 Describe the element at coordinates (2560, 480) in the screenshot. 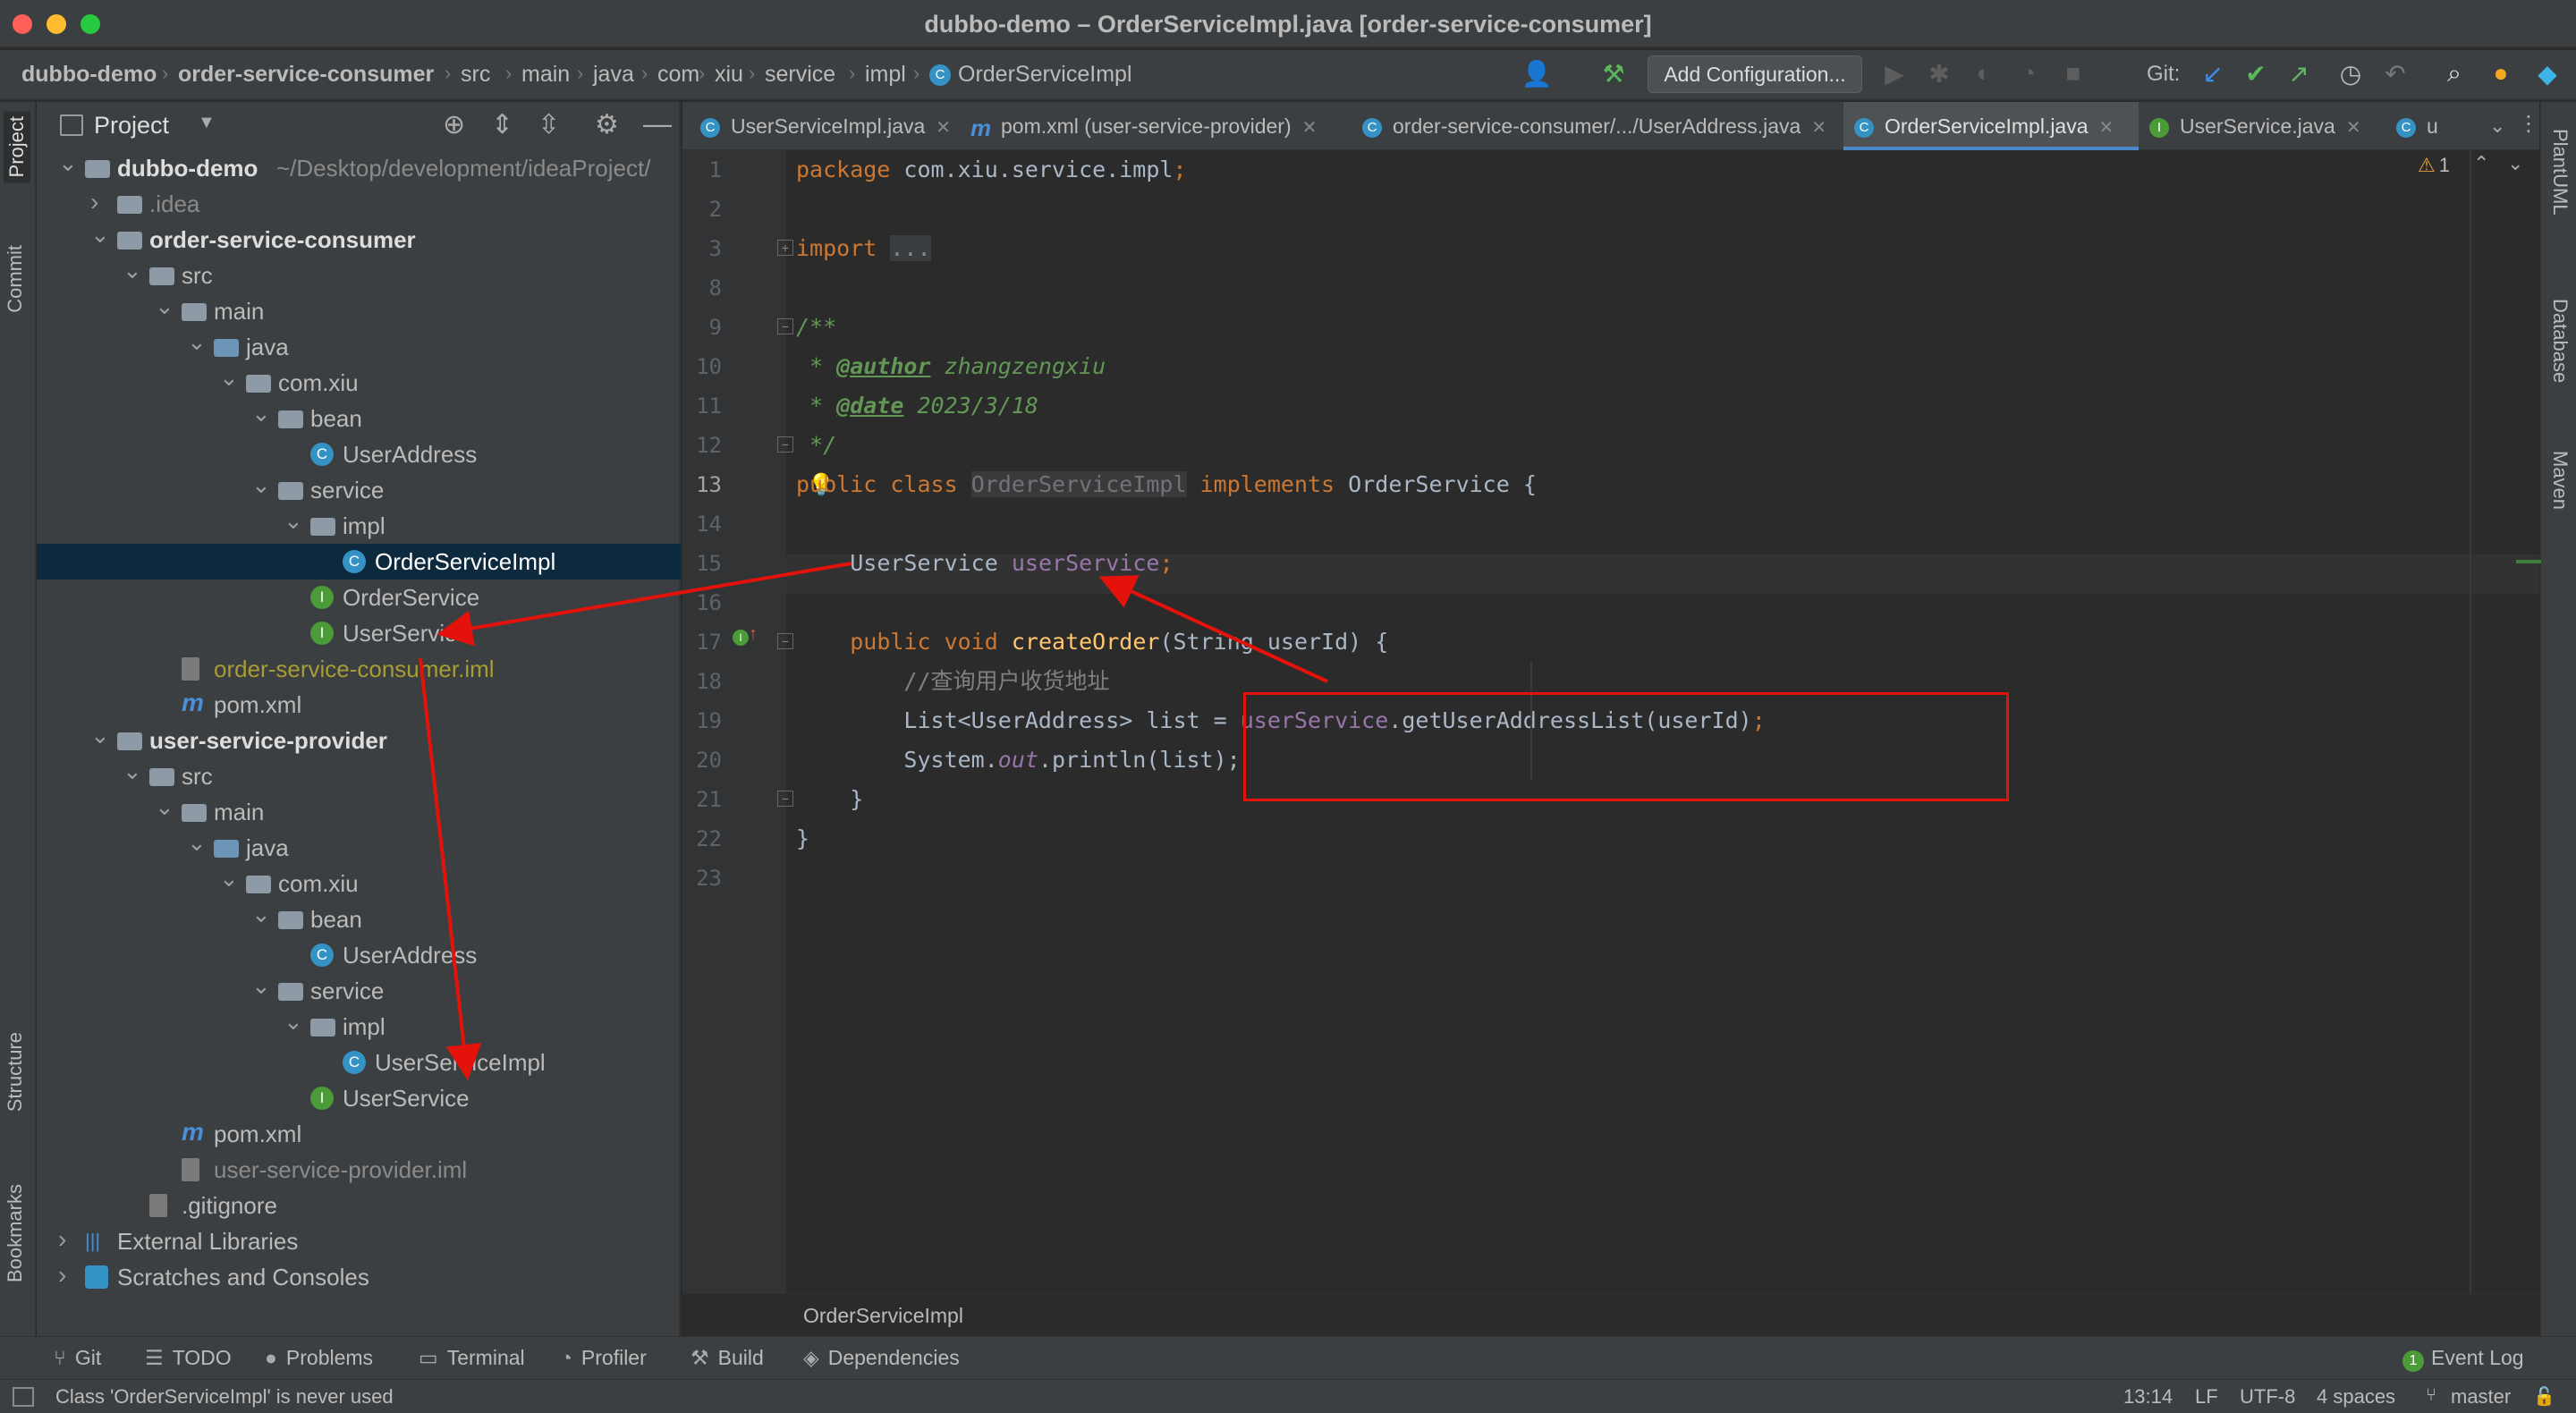

I see `maven-tool-tab: Maven` at that location.